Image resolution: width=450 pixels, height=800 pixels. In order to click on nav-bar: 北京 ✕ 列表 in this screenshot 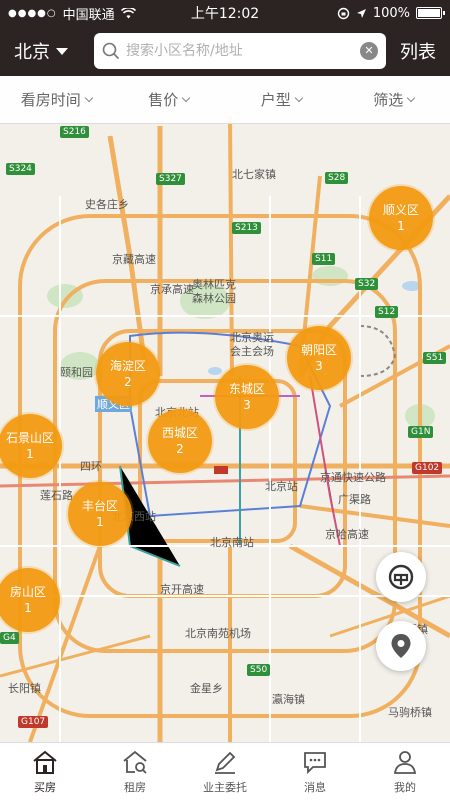, I will do `click(225, 51)`.